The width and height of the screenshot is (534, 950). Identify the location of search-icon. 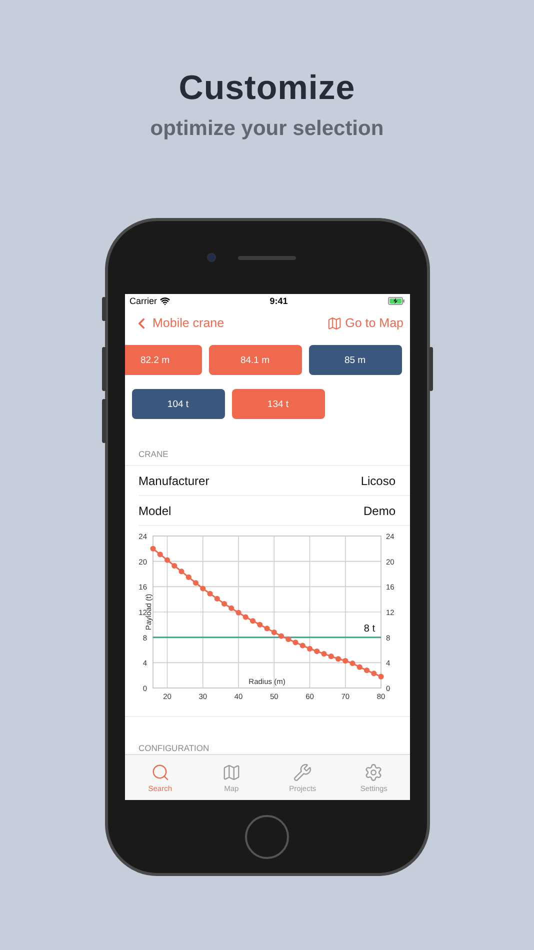
(160, 772).